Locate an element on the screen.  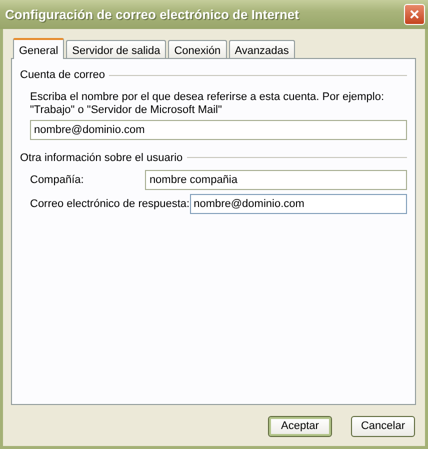
field-label: Compañía: is located at coordinates (57, 180).